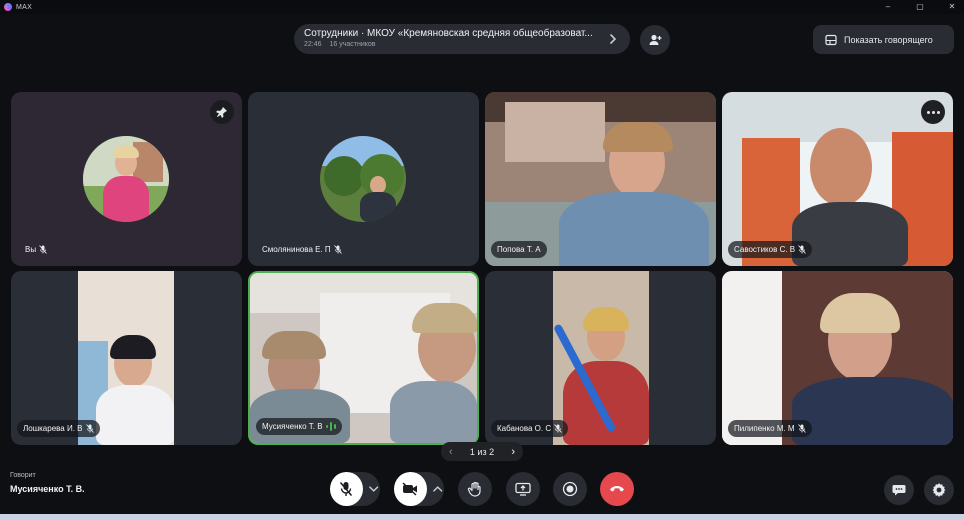 The height and width of the screenshot is (520, 964). Describe the element at coordinates (462, 44) in the screenshot. I see `chat-subtitle: 22:46 16 участников` at that location.